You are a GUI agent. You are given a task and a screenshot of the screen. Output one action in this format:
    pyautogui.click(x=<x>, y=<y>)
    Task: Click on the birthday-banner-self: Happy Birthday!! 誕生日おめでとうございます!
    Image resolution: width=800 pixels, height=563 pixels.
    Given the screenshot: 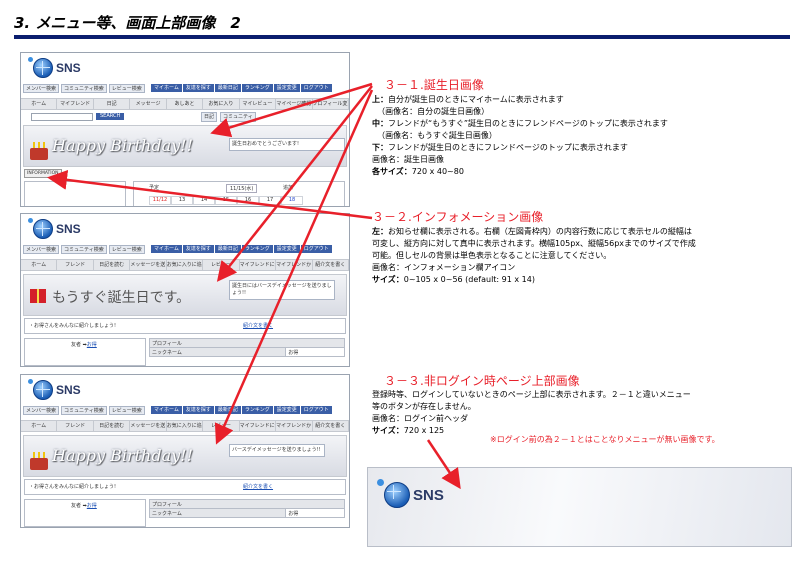 What is the action you would take?
    pyautogui.click(x=185, y=146)
    